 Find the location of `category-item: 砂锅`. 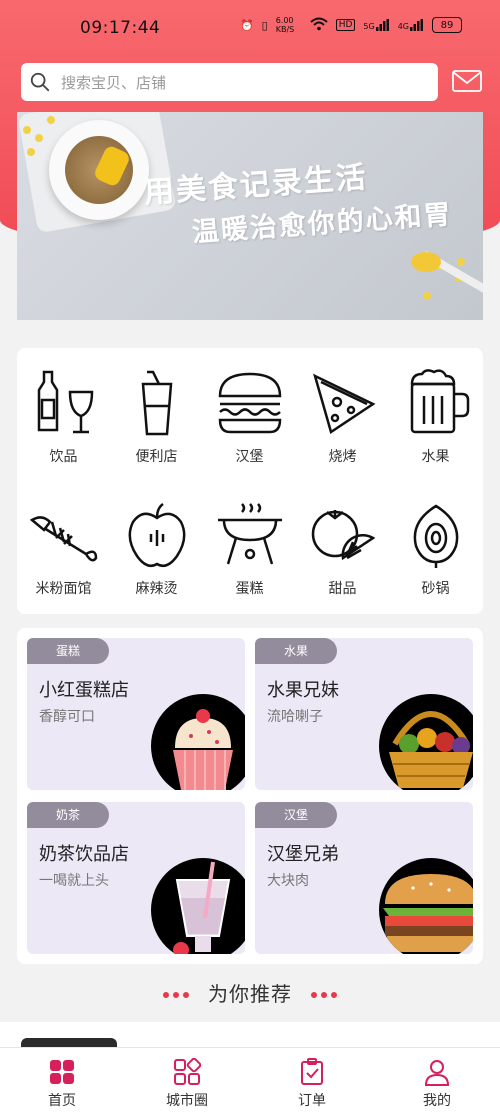

category-item: 砂锅 is located at coordinates (435, 540).